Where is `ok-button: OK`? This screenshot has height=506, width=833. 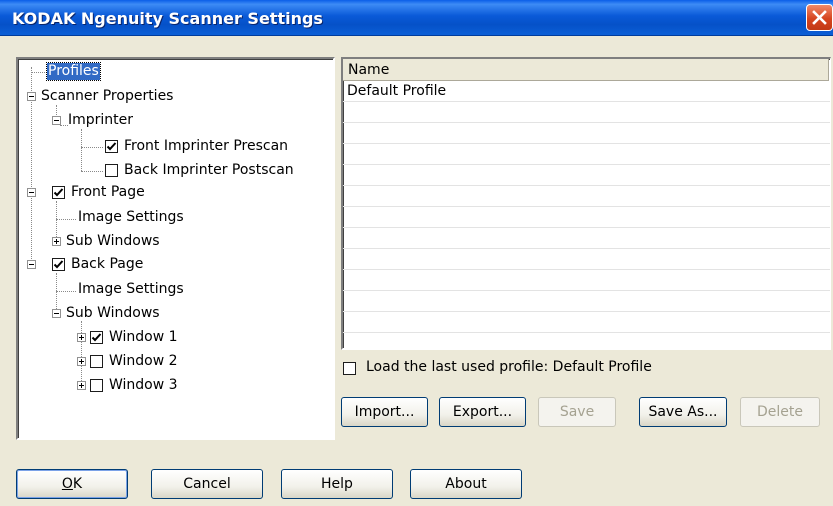
ok-button: OK is located at coordinates (72, 484).